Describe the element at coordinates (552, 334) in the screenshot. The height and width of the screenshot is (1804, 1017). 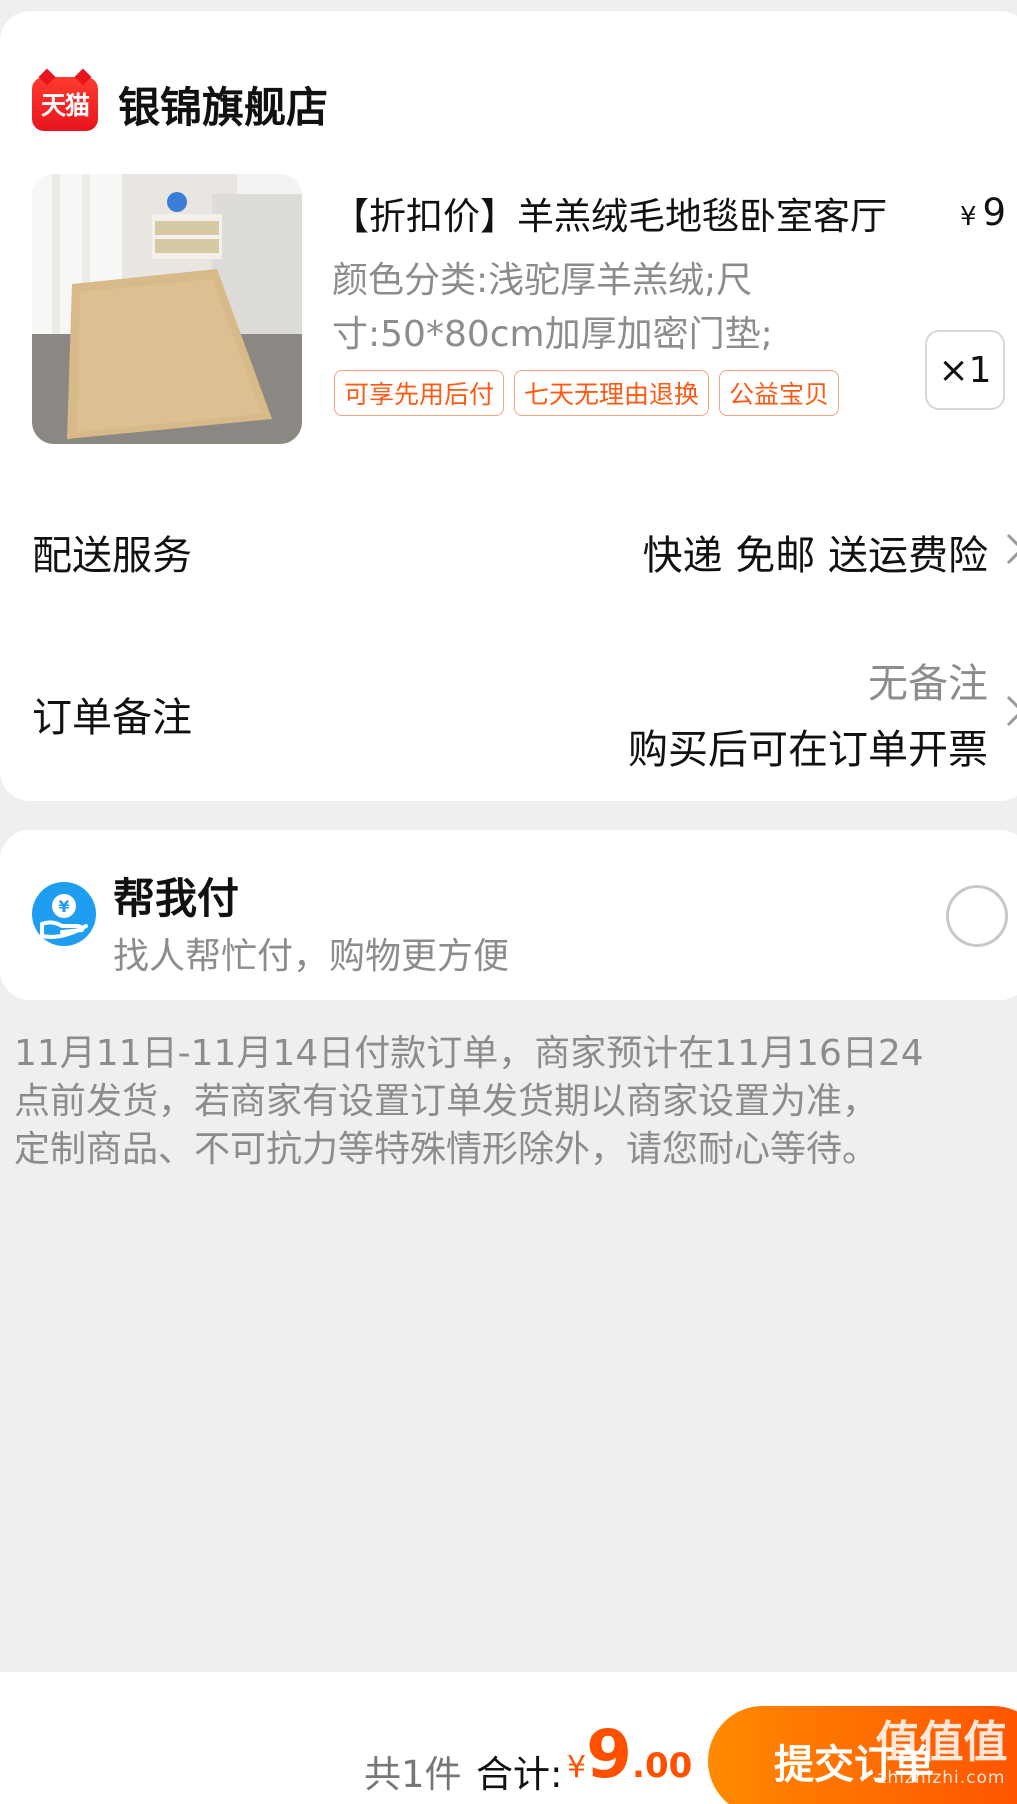
I see `spec-line: 寸:50*80cm加厚加密门垫;` at that location.